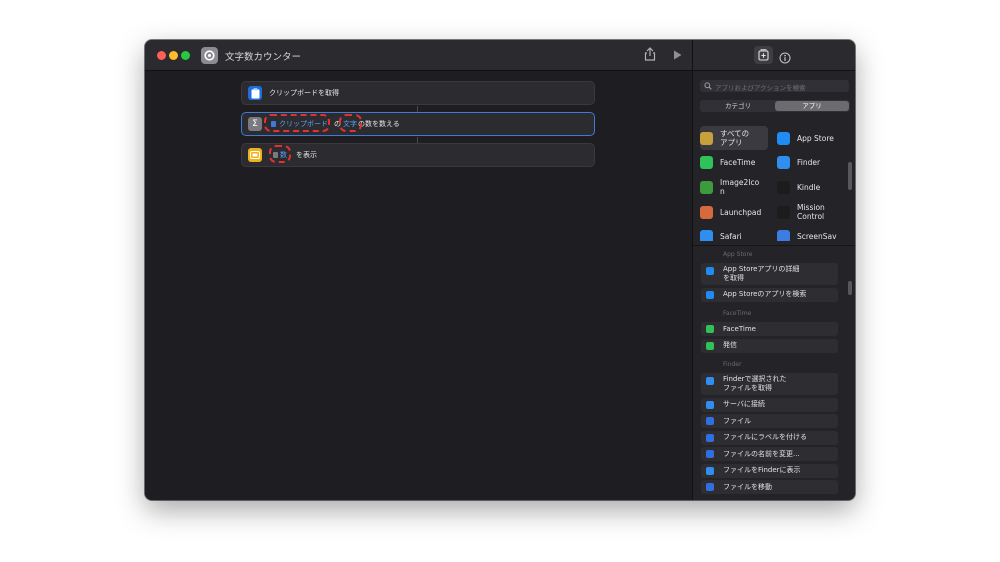 The image size is (1000, 562). What do you see at coordinates (760, 88) in the screenshot?
I see `search-placeholder: アプリおよびアクションを検索` at bounding box center [760, 88].